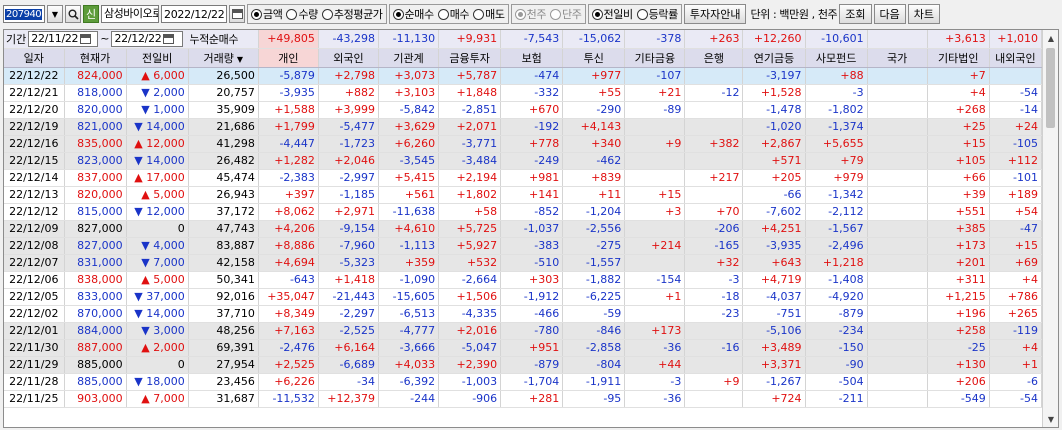 This screenshot has width=1062, height=430. Describe the element at coordinates (63, 38) in the screenshot. I see `period-from-input: 22/11/22` at that location.